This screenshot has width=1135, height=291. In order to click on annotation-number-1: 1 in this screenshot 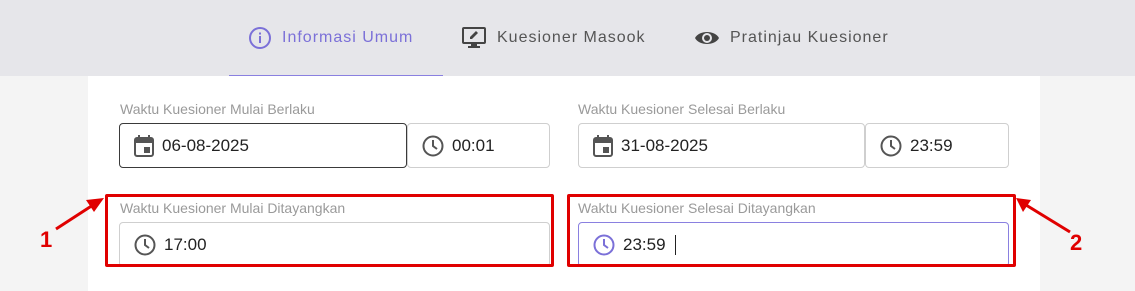, I will do `click(46, 239)`.